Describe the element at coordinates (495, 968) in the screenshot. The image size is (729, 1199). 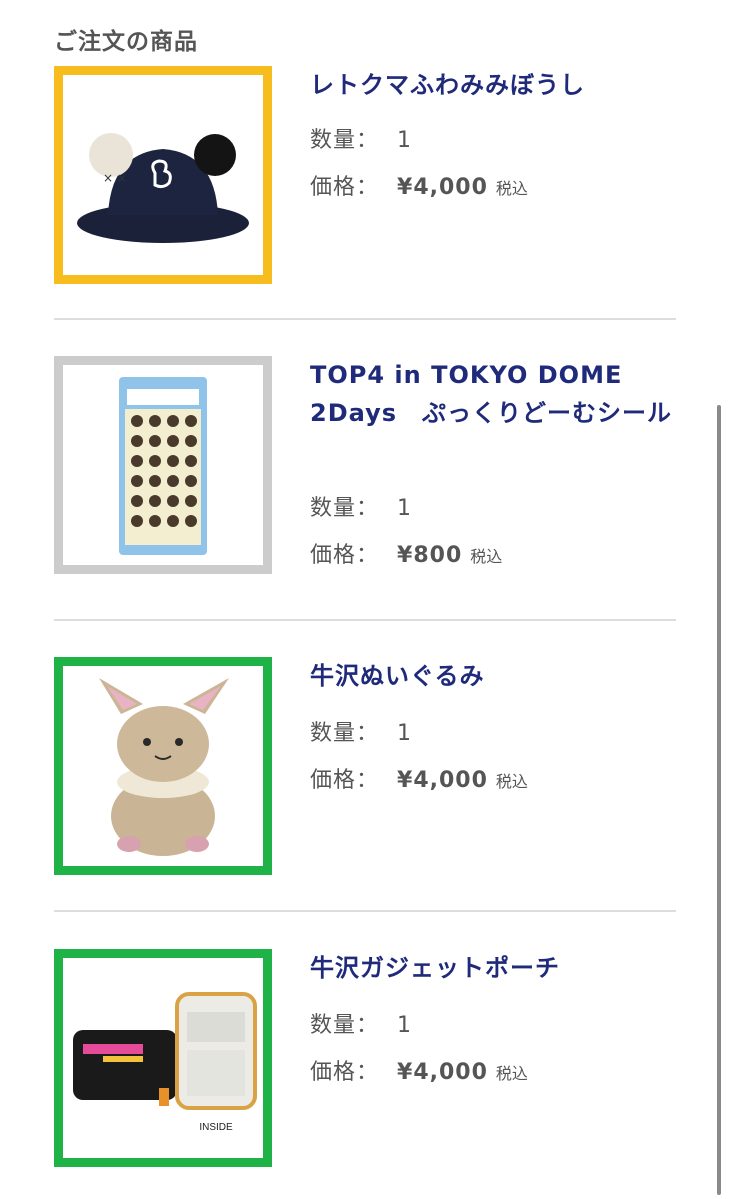
I see `product-name: 牛沢ガジェットポーチ` at that location.